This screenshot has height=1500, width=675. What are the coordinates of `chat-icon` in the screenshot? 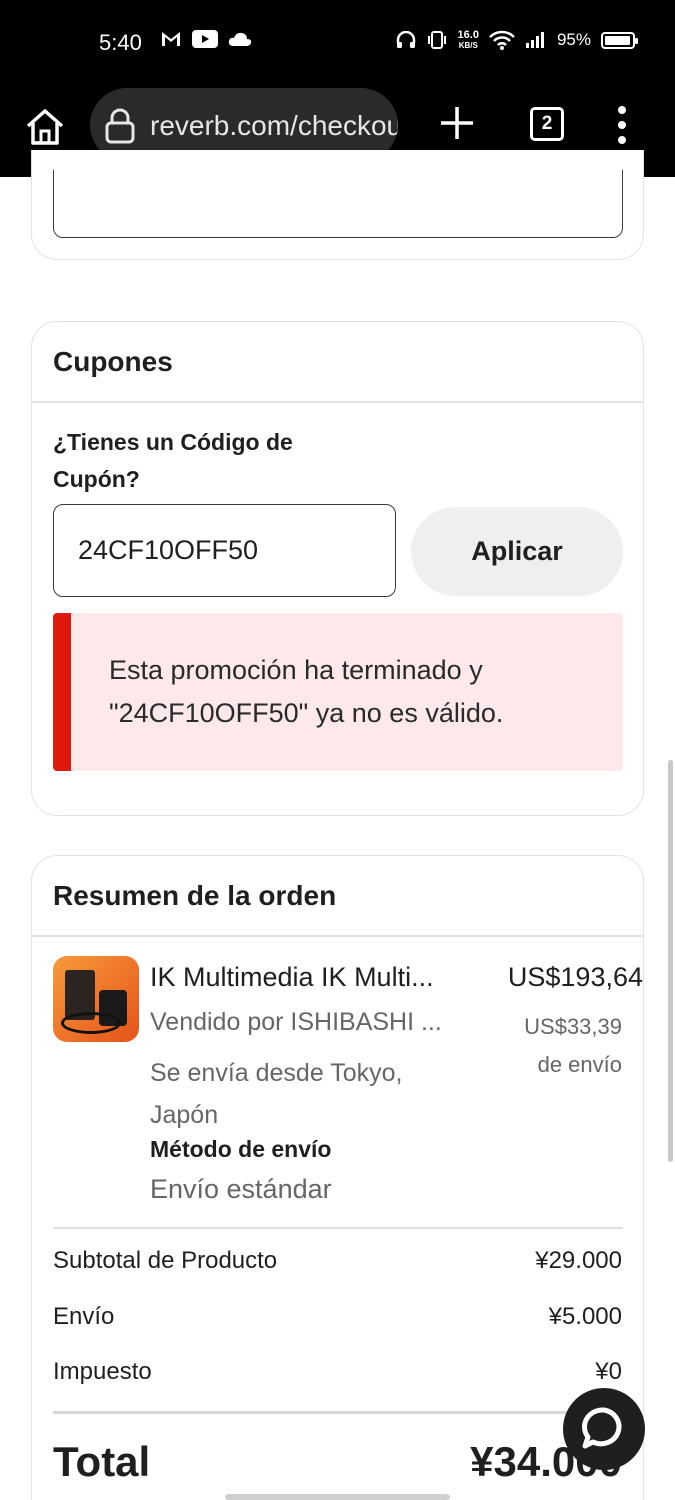 It's located at (602, 1428).